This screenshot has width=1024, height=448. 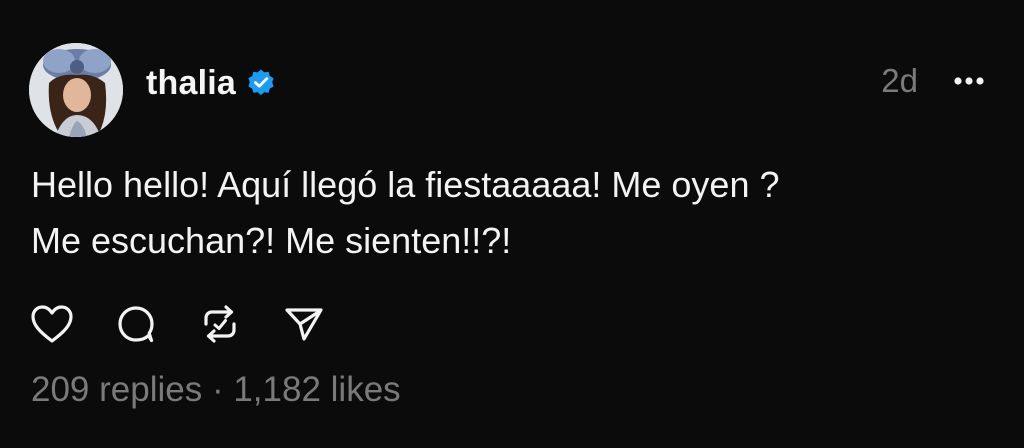 I want to click on username: thalia, so click(x=191, y=83).